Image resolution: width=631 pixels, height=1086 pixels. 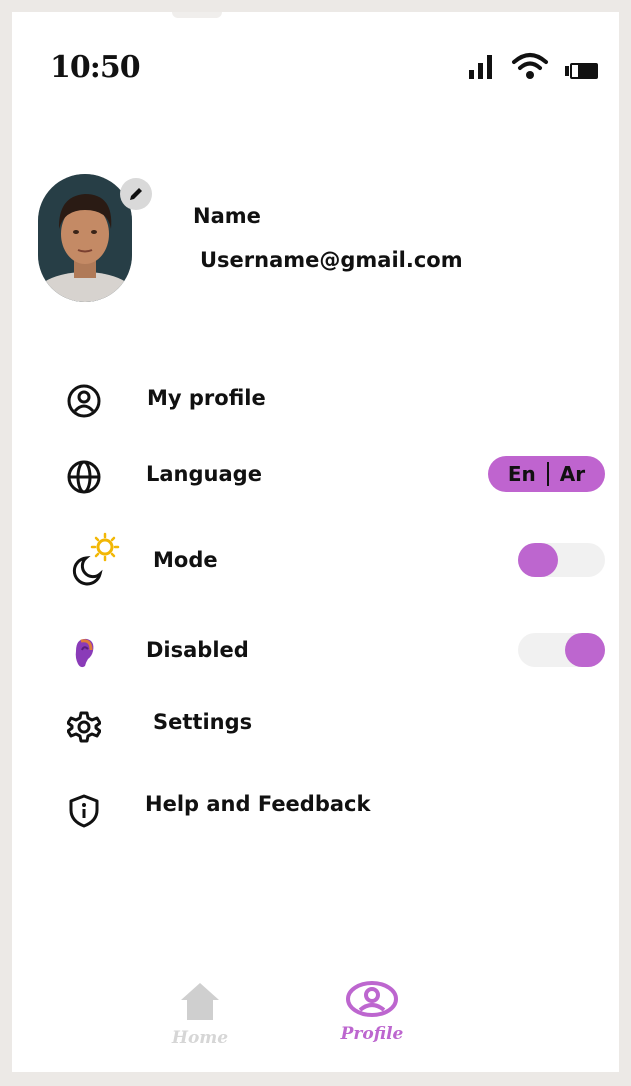 What do you see at coordinates (200, 1001) in the screenshot?
I see `home-icon` at bounding box center [200, 1001].